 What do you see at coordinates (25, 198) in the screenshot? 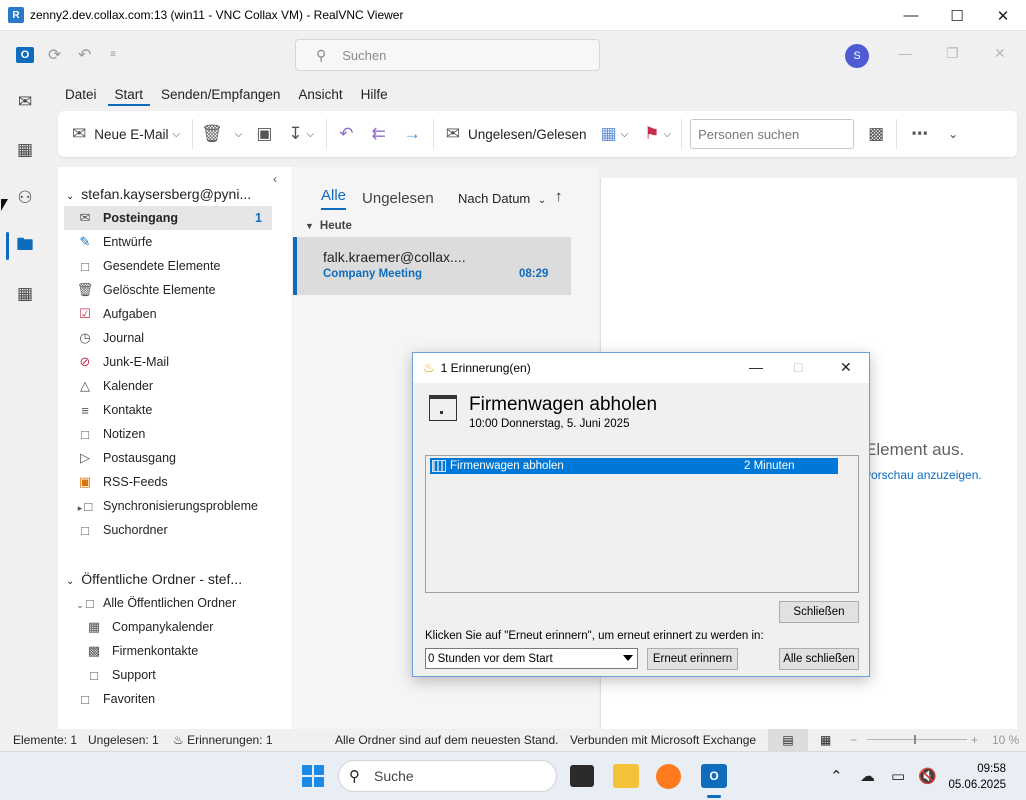
I see `people-icon: ⚇` at bounding box center [25, 198].